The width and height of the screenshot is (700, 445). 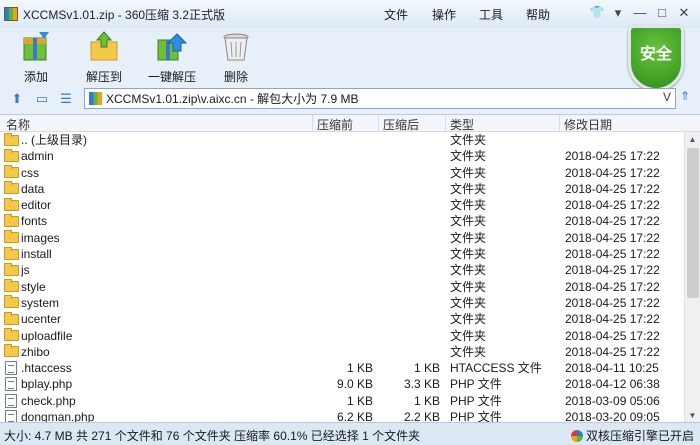 I want to click on menu-icon: ▾, so click(x=618, y=13).